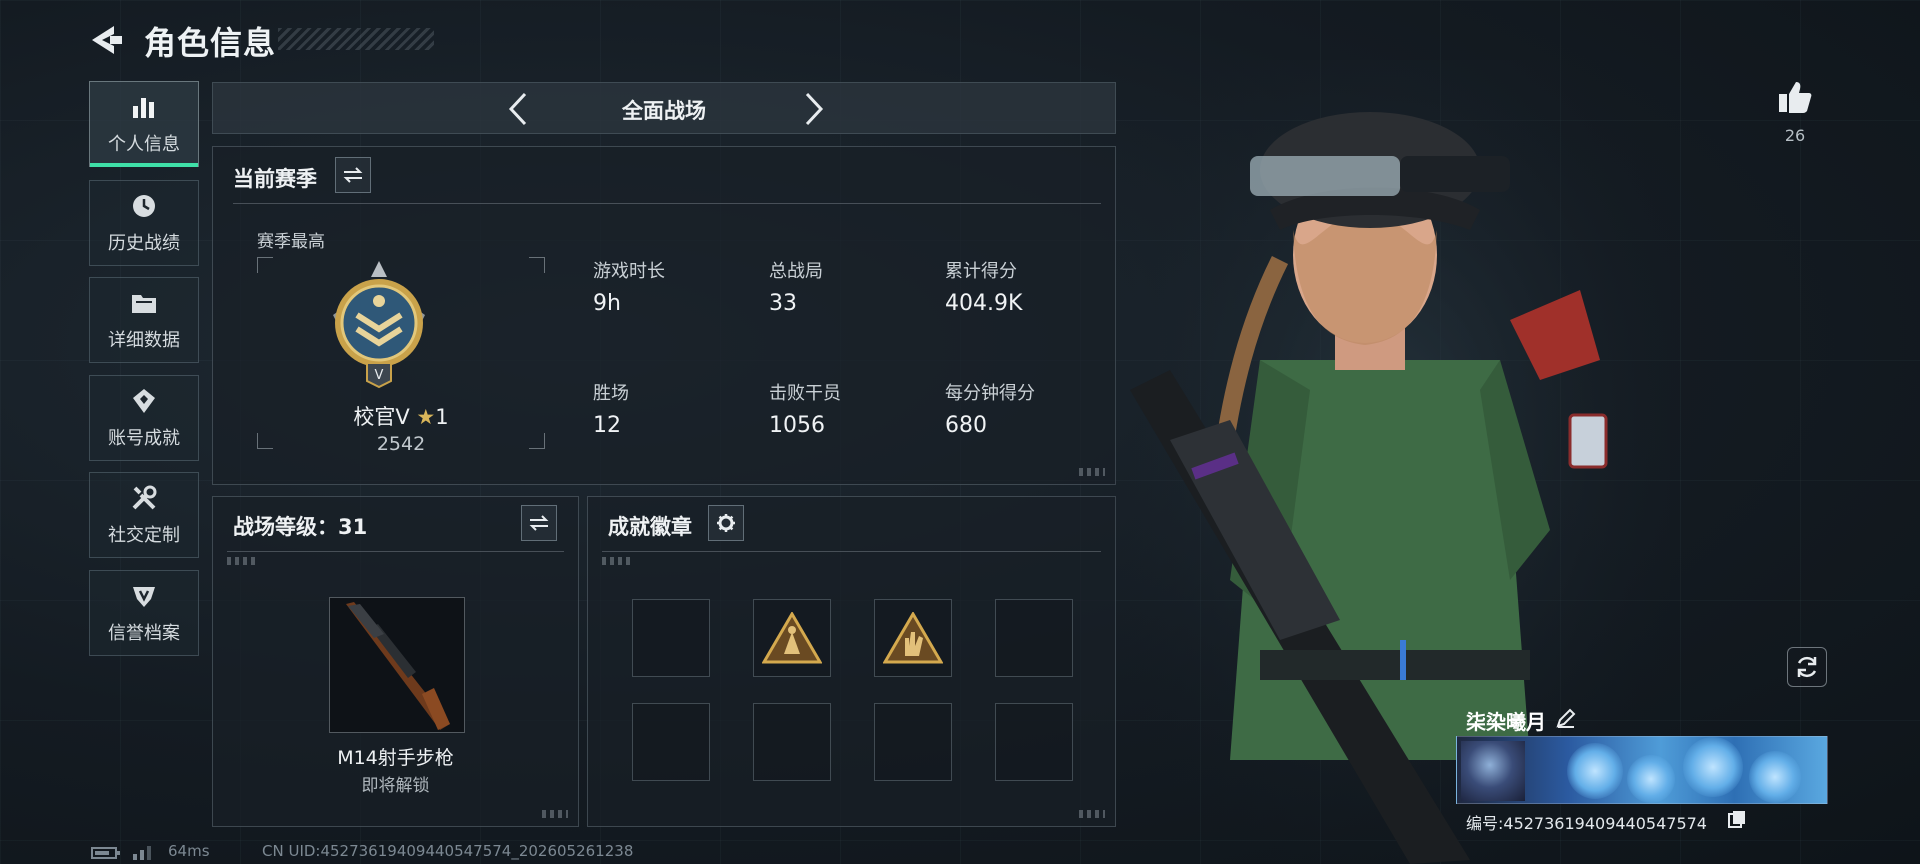 Image resolution: width=1920 pixels, height=864 pixels. I want to click on sidebar-item-label: 账号成就, so click(144, 438).